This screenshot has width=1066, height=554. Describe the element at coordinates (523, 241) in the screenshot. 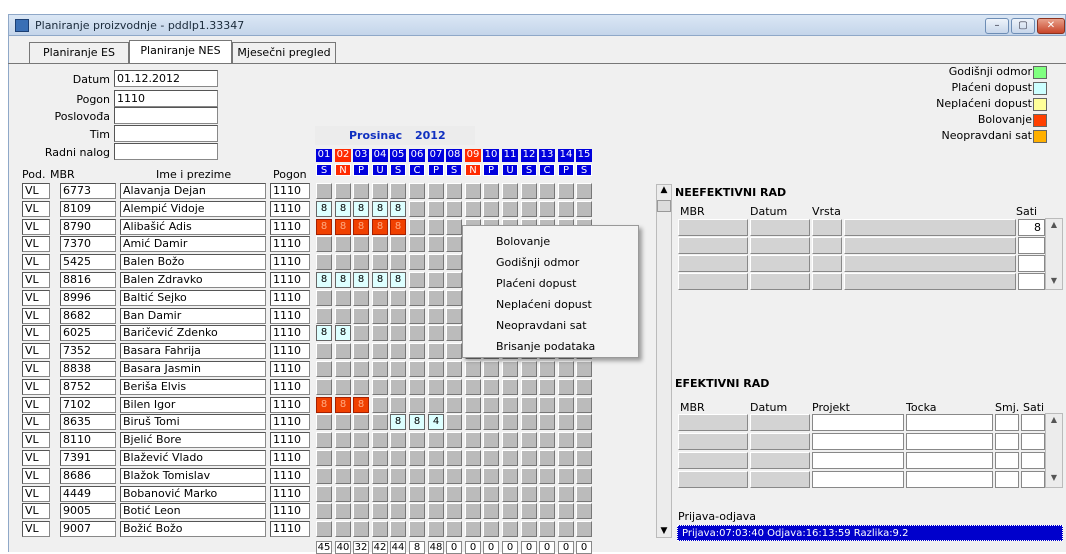

I see `menu-item-bolovanje: Bolovanje` at that location.